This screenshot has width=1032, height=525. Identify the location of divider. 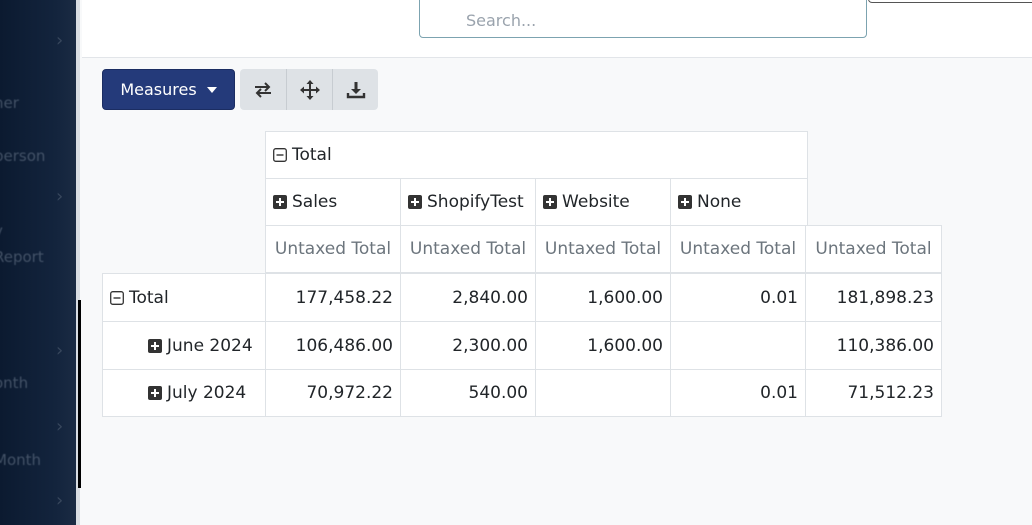
(79, 394).